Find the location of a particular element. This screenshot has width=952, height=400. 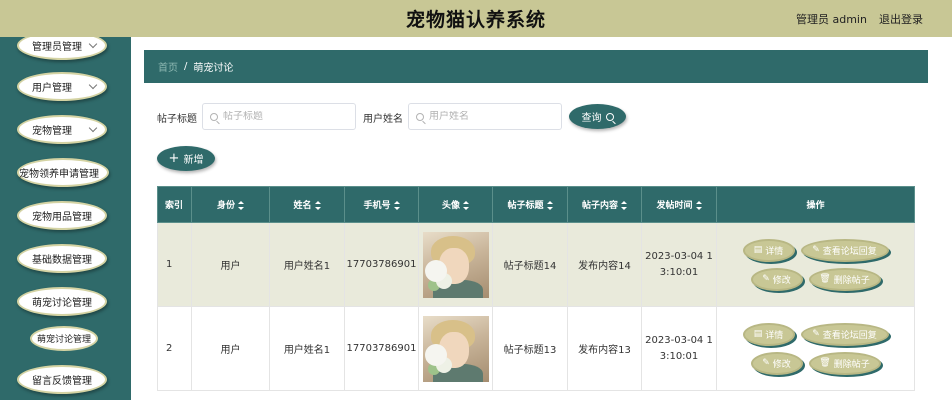

sidebar-item-pets: 宠物管理 is located at coordinates (62, 129).